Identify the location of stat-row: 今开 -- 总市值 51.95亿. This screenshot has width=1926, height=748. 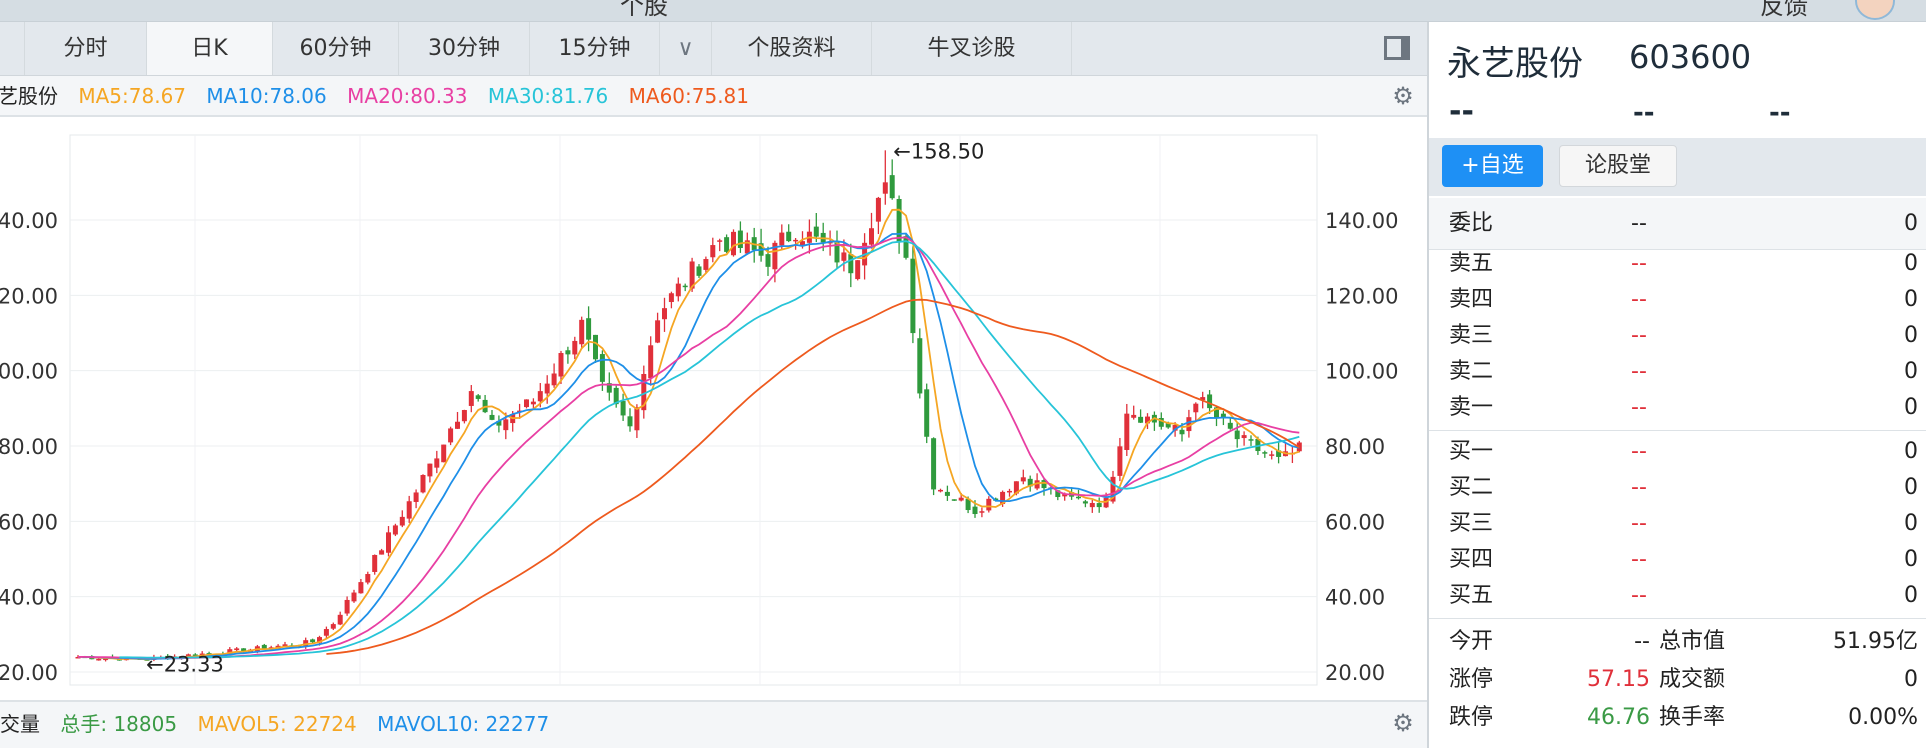
(1677, 642).